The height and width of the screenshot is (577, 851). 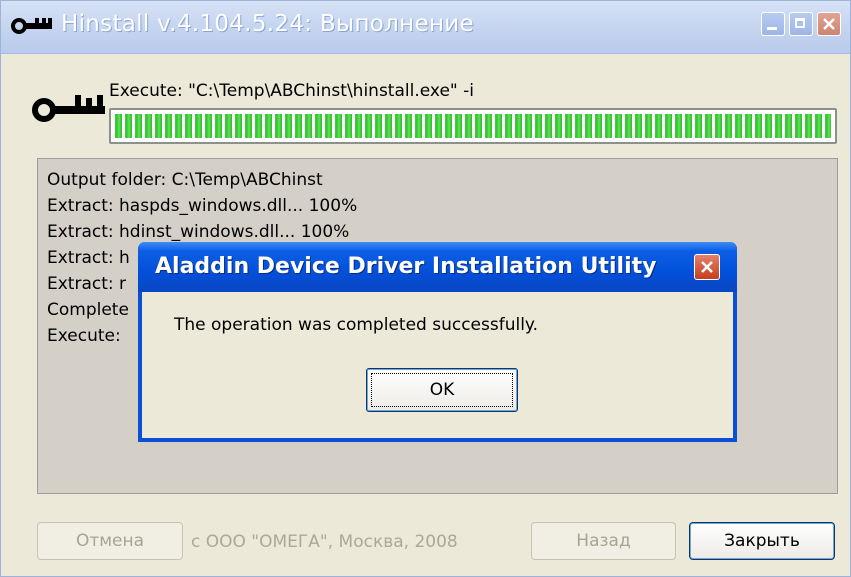 I want to click on minimize-button, so click(x=773, y=24).